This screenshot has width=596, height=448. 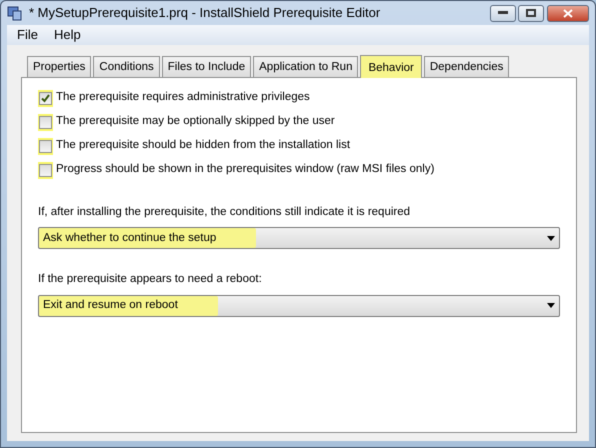 I want to click on checkbox-label: Progress should be shown in the prerequisites window (raw MSI files only), so click(x=245, y=170).